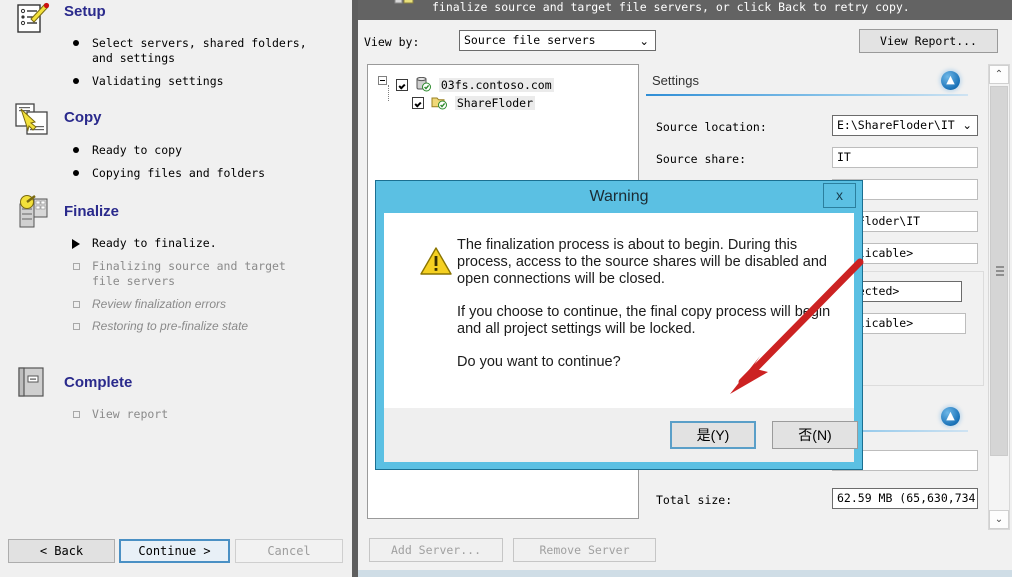 The width and height of the screenshot is (1012, 577). Describe the element at coordinates (31, 382) in the screenshot. I see `report-book-icon` at that location.